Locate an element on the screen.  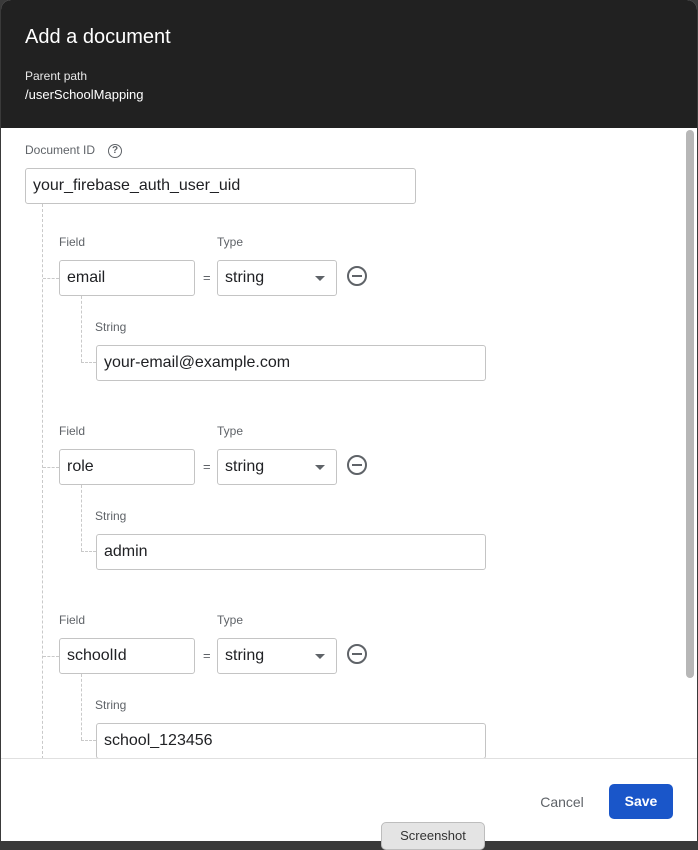
type-select-email: string is located at coordinates (277, 278).